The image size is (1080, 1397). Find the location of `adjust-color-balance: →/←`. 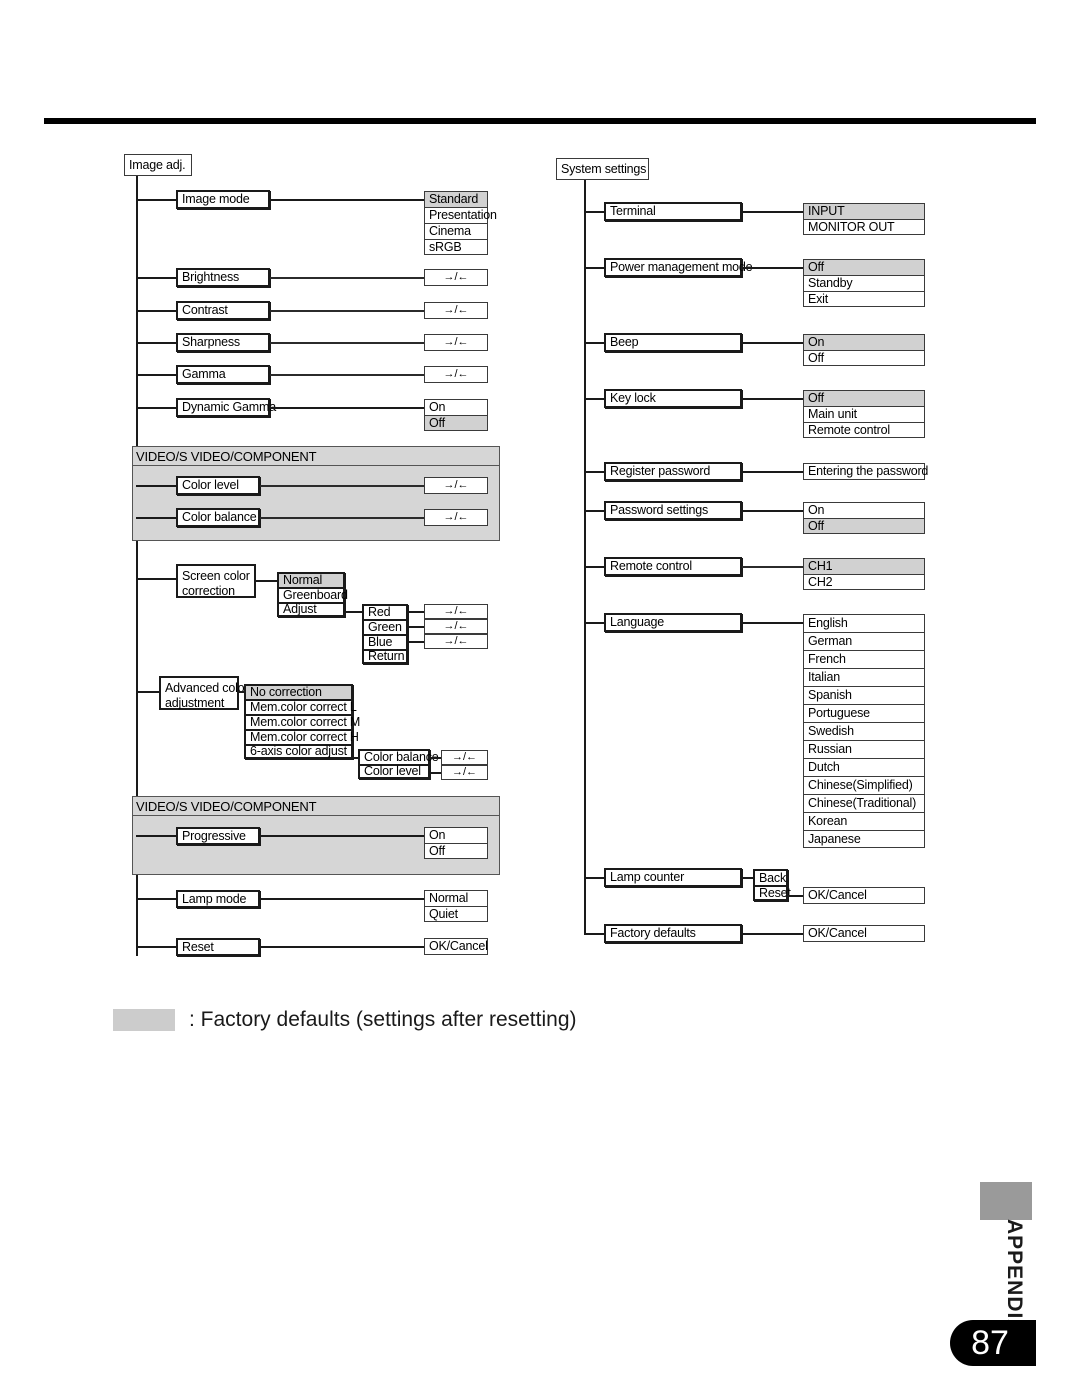

adjust-color-balance: →/← is located at coordinates (456, 517).